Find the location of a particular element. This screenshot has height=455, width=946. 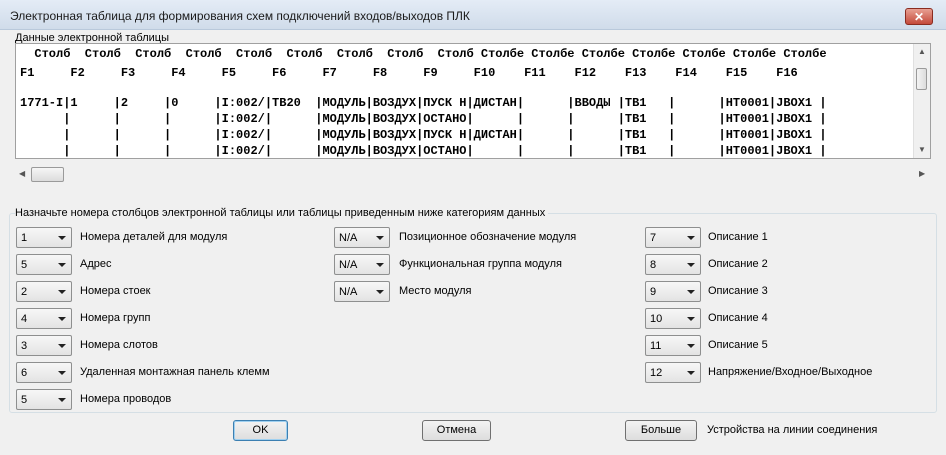

description-3-column-select: 9 is located at coordinates (673, 291).